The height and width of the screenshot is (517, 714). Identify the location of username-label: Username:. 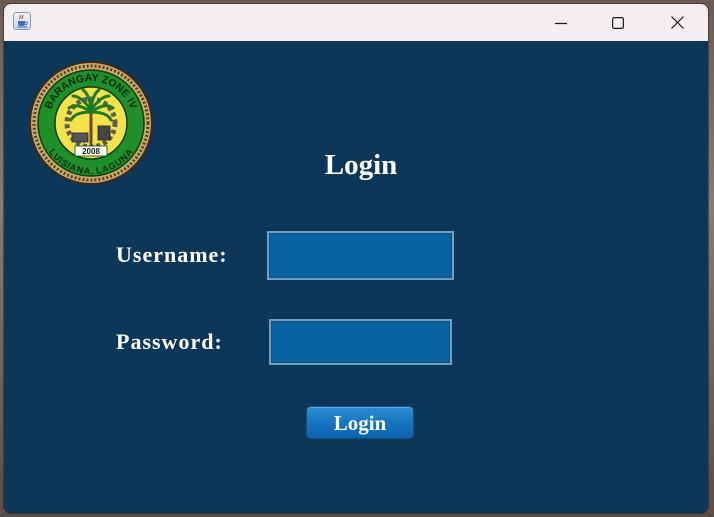
(172, 254).